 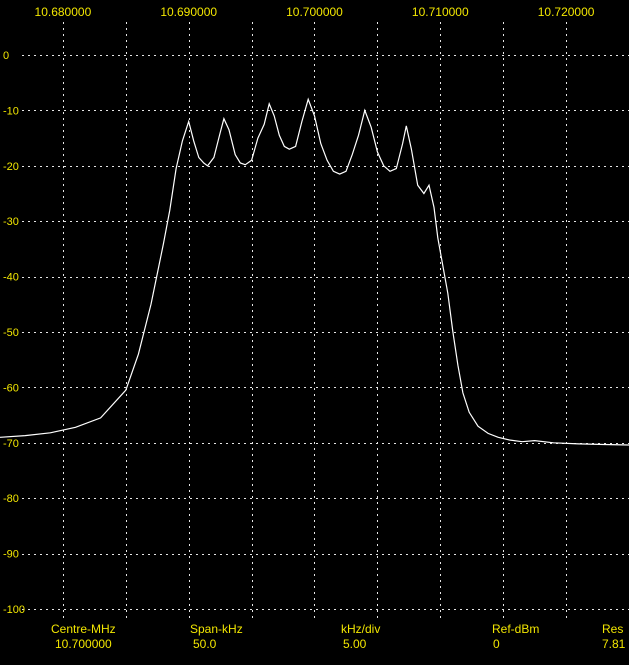 I want to click on y-tick-labels: 0 -10 -20 -30 -40 -50 -60 -70 -80 -90 -100, so click(x=14, y=333).